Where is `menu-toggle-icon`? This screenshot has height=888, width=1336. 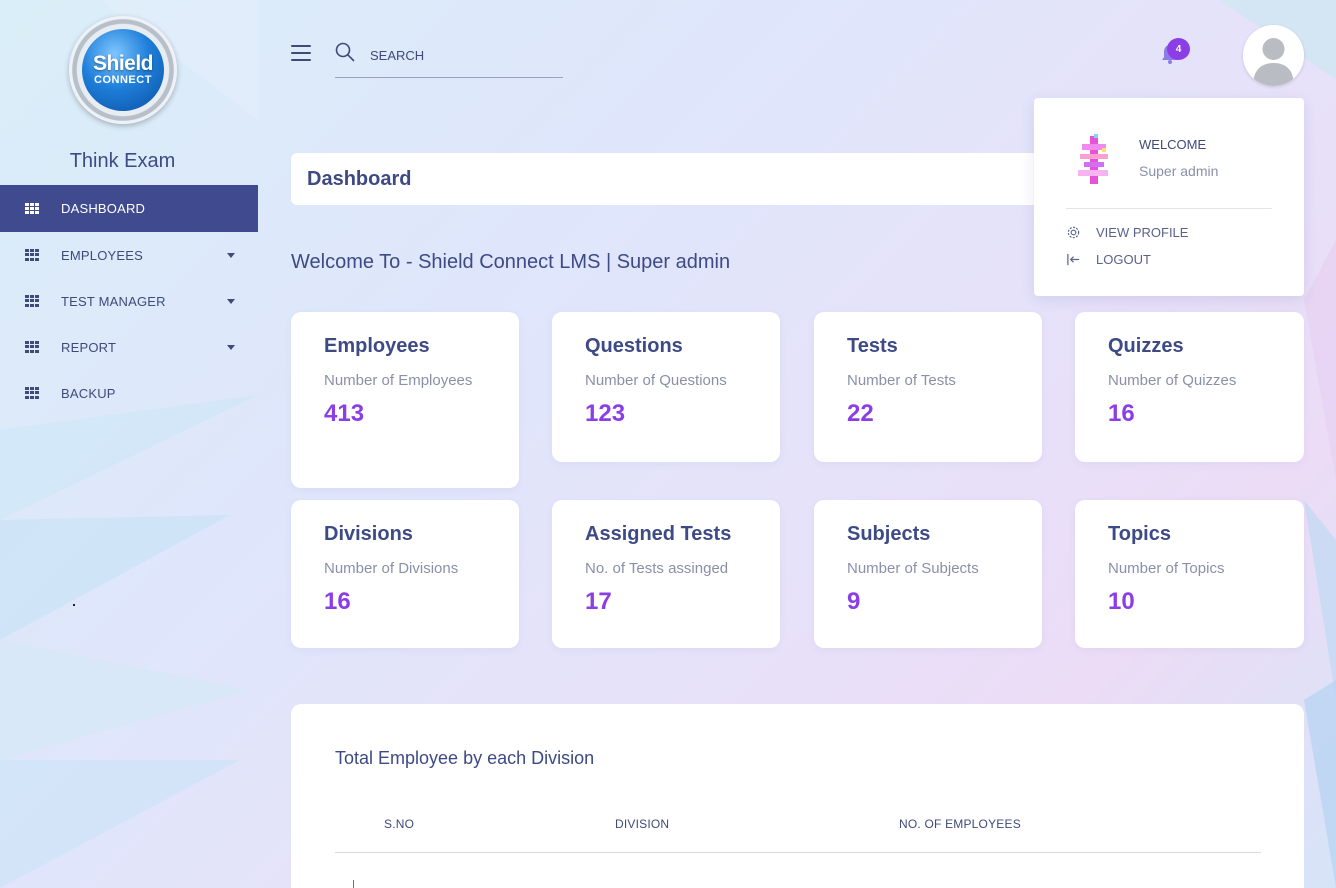
menu-toggle-icon is located at coordinates (301, 53).